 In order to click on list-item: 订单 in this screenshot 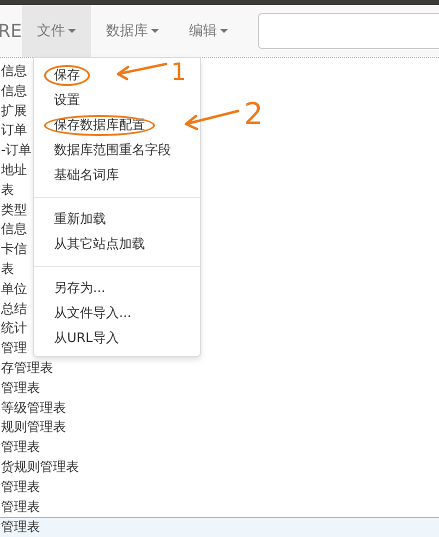, I will do `click(13, 131)`.